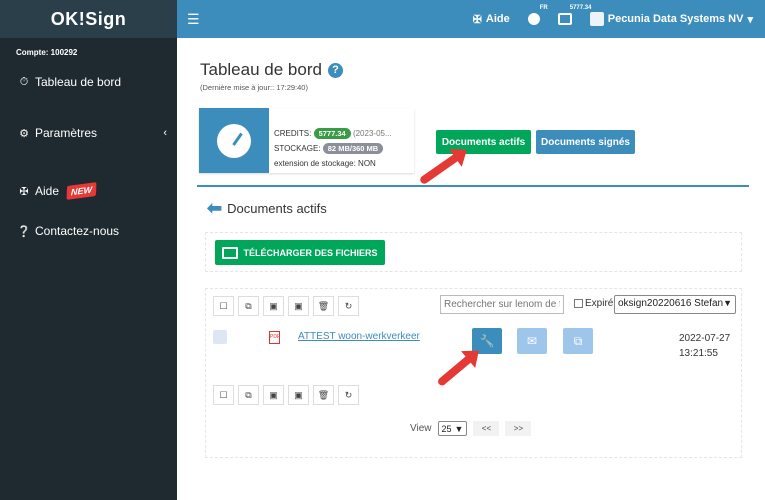 This screenshot has height=500, width=765. Describe the element at coordinates (564, 19) in the screenshot. I see `credits-icon` at that location.